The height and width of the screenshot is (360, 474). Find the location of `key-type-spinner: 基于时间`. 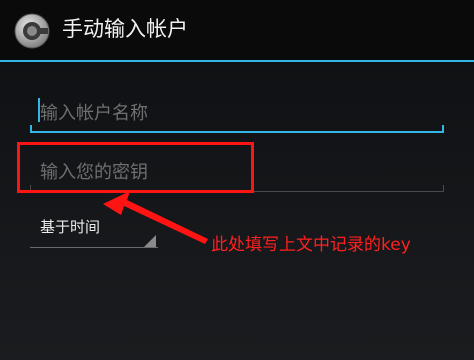

key-type-spinner: 基于时间 is located at coordinates (94, 228).